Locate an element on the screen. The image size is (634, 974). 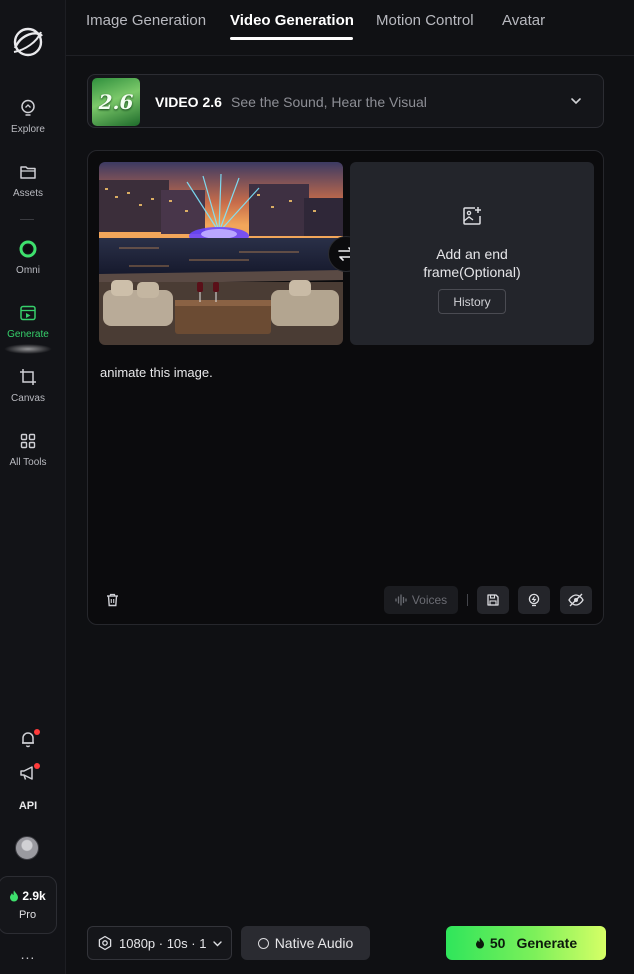
credits-value-row: 2.9k is located at coordinates (27, 896).